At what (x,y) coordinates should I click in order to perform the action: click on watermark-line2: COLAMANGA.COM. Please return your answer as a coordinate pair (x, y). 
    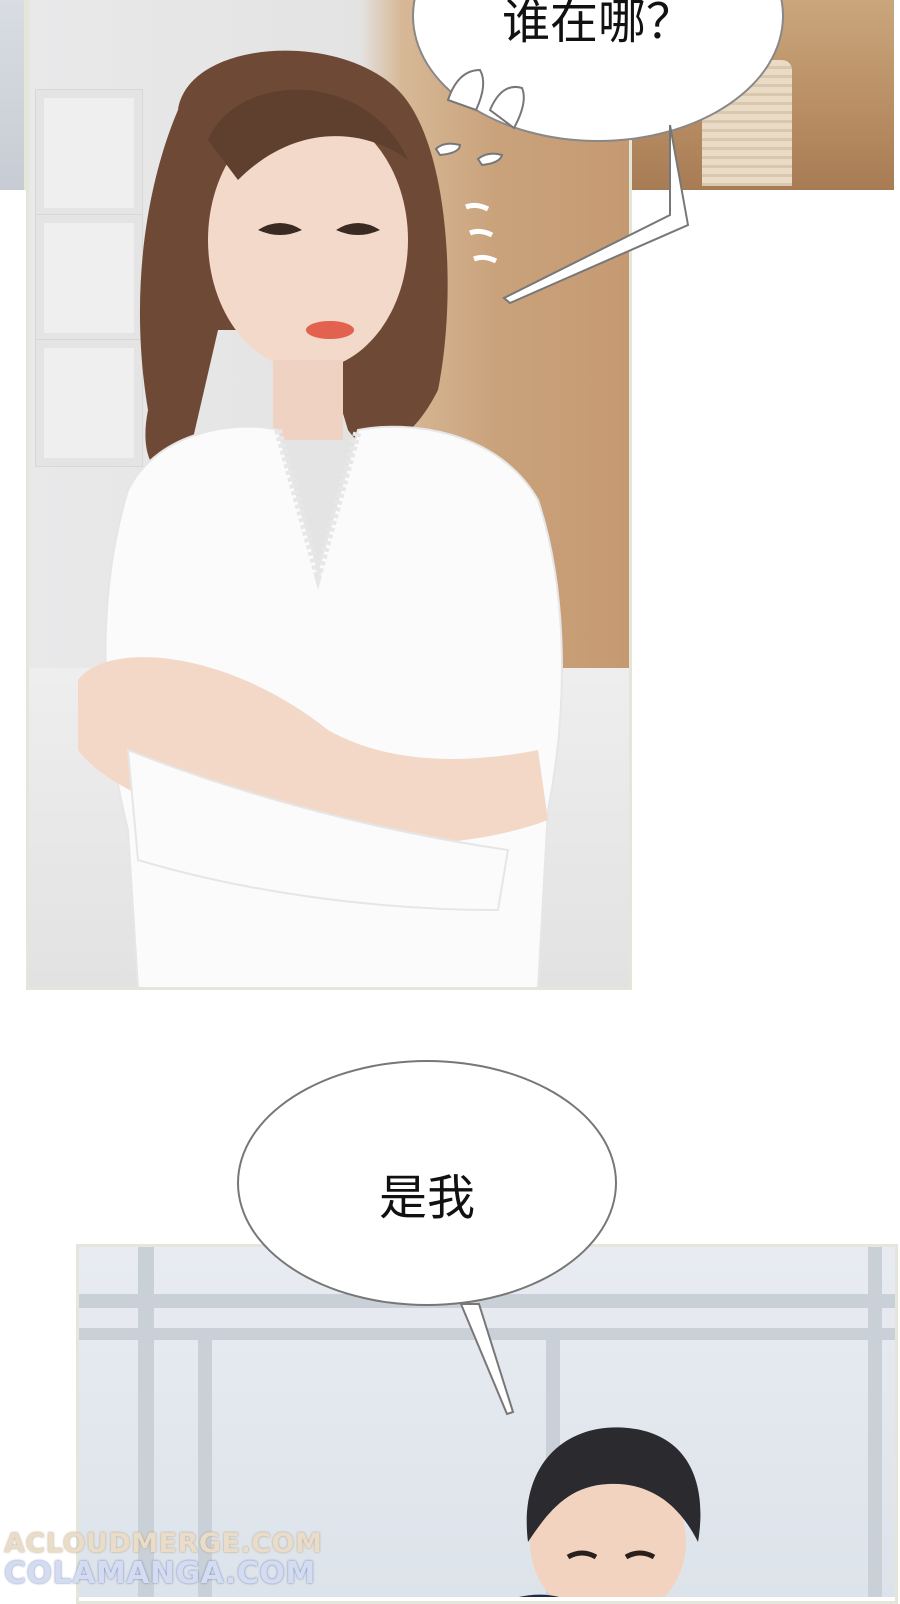
    Looking at the image, I should click on (160, 1573).